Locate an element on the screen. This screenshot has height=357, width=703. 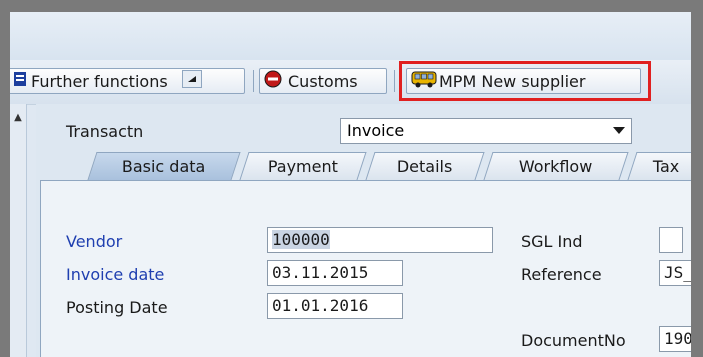
posting-date-value: 01.01.2016 is located at coordinates (320, 305).